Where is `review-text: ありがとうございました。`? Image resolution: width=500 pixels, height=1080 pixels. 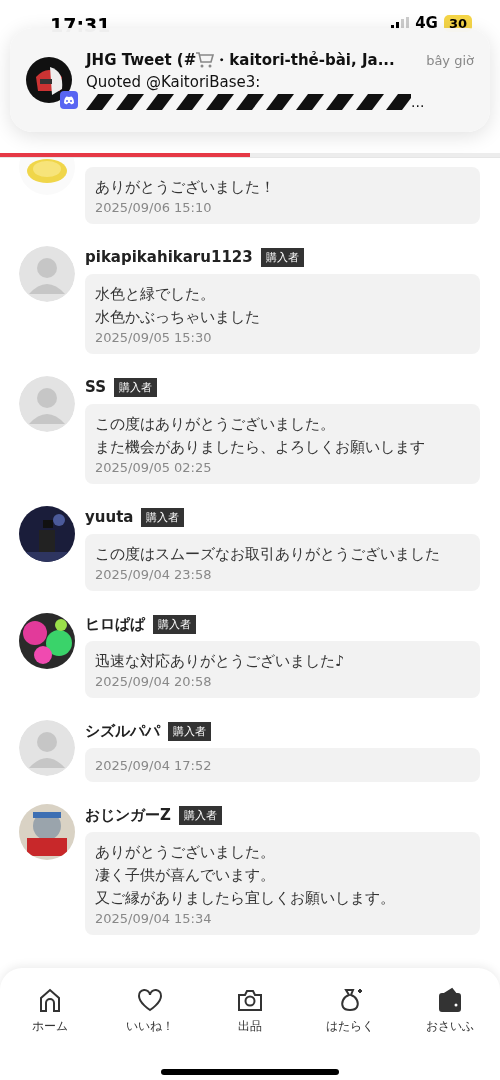
review-text: ありがとうございました。 is located at coordinates (185, 852).